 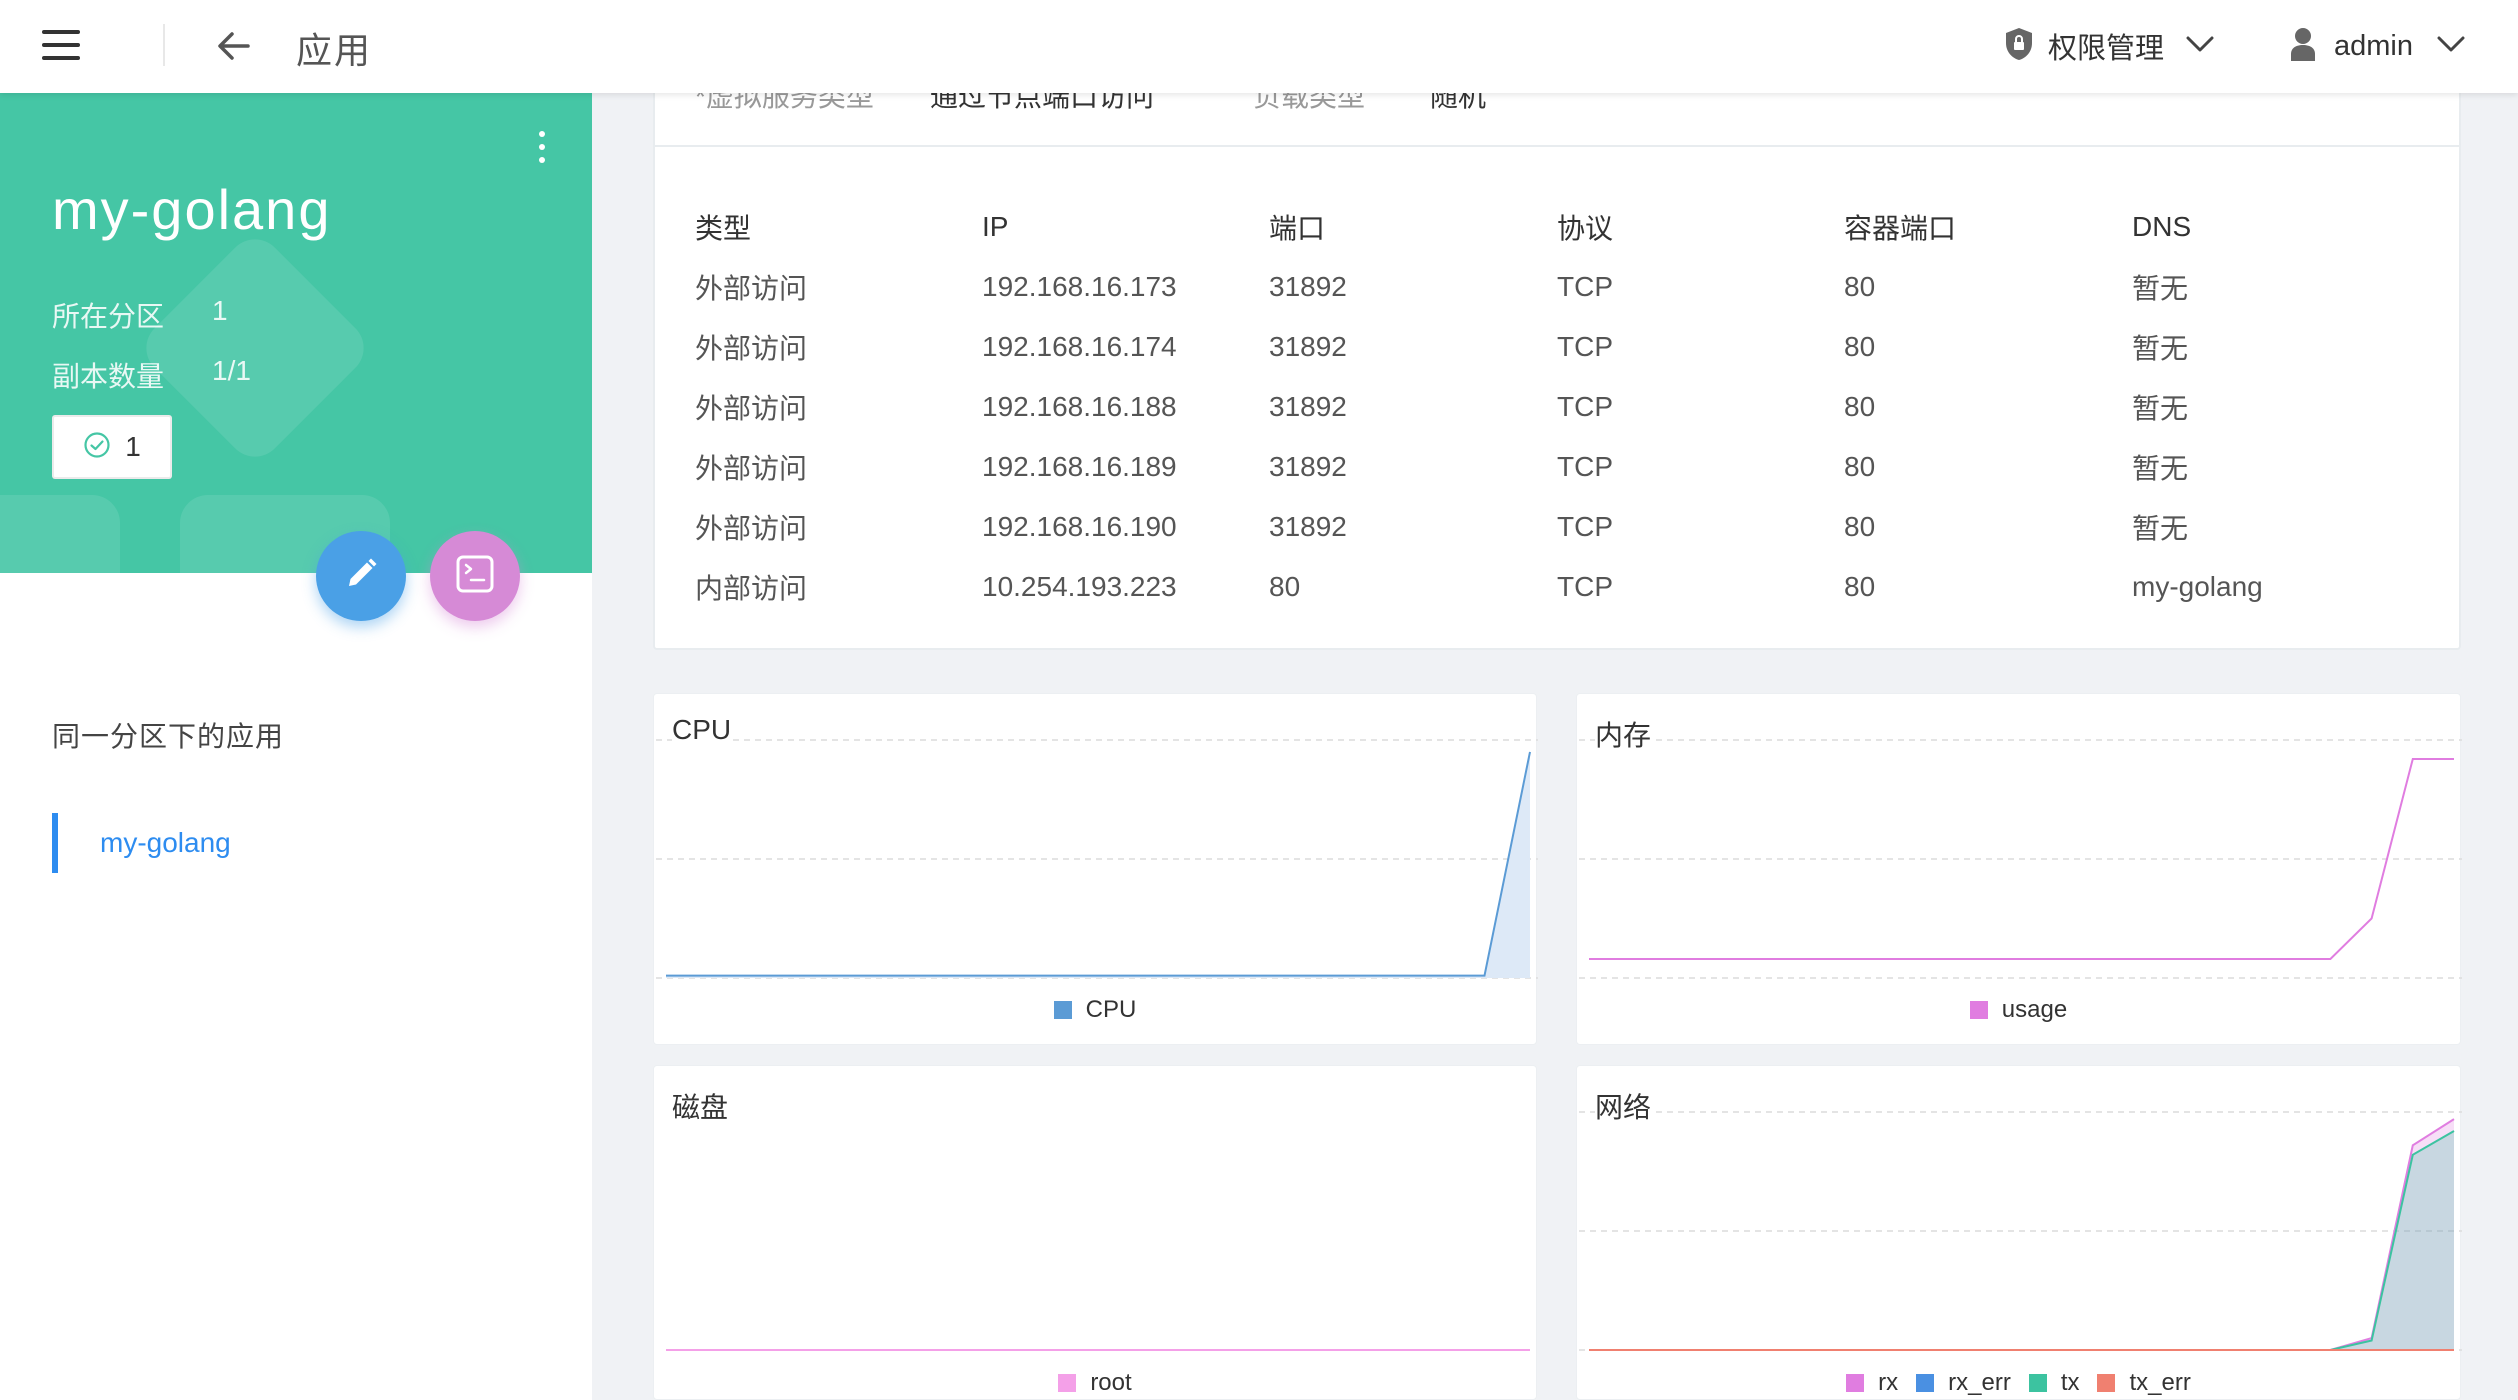 I want to click on terminal-icon, so click(x=475, y=576).